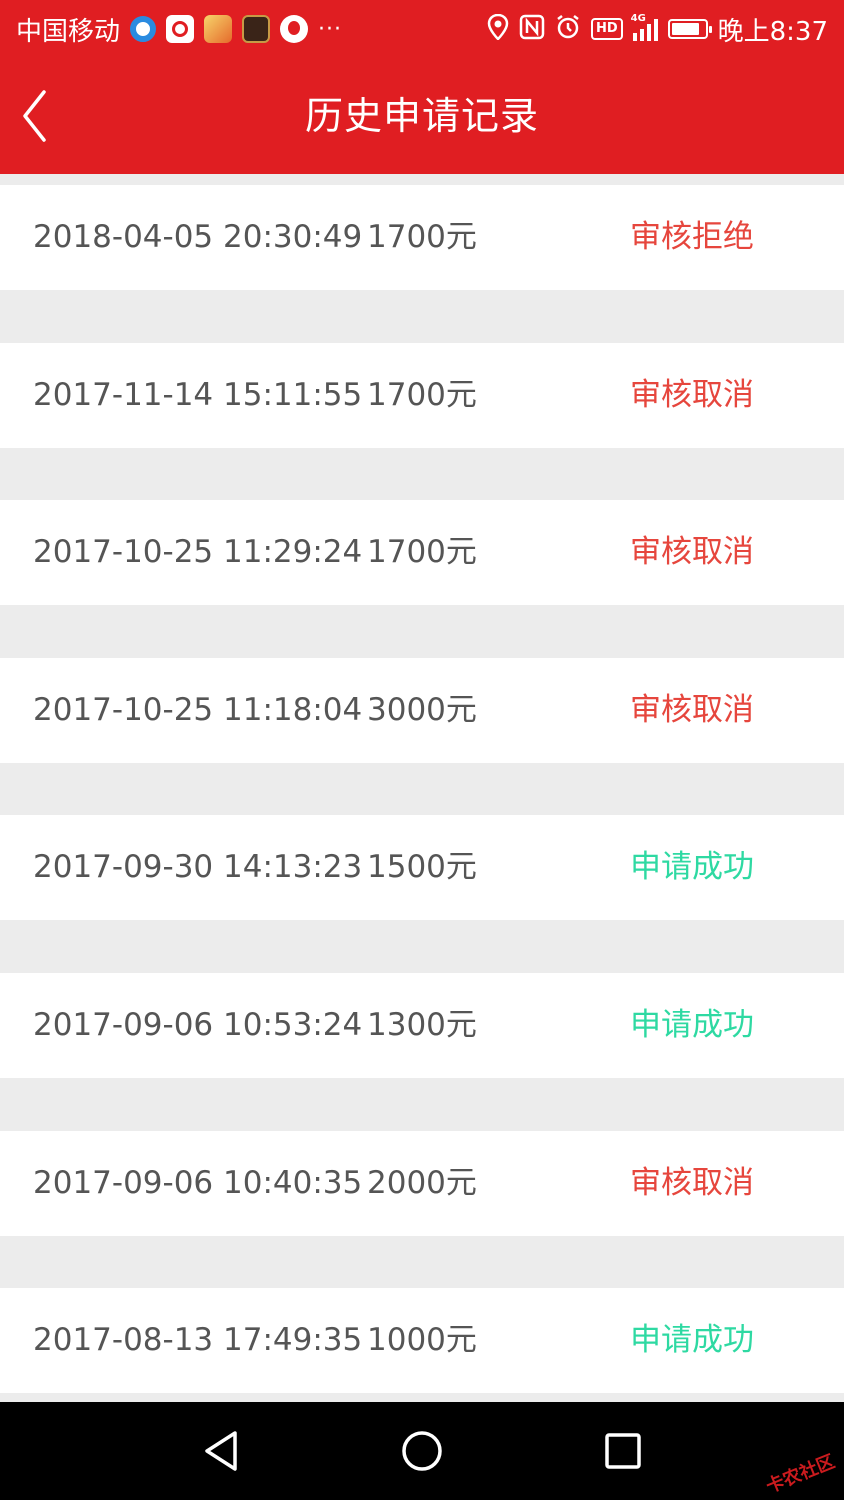  I want to click on list-item: 2017-10-25 11:18:04 3000元 审核取消, so click(422, 710).